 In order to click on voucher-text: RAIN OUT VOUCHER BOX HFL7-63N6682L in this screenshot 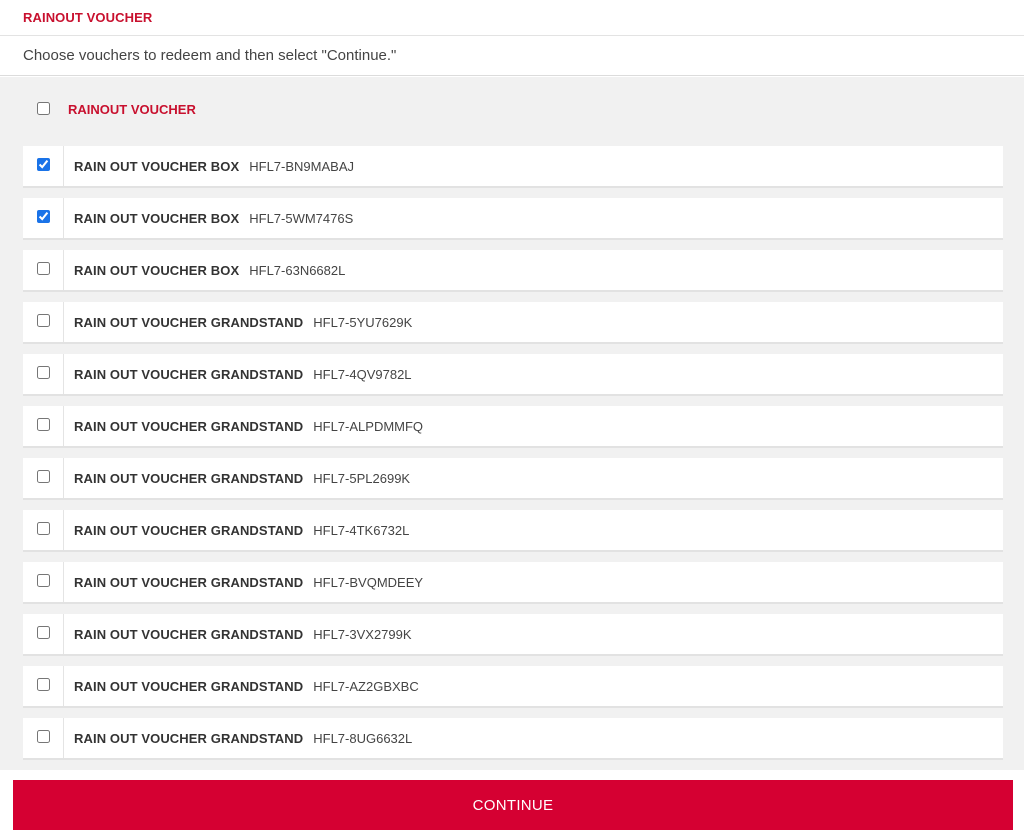, I will do `click(204, 270)`.